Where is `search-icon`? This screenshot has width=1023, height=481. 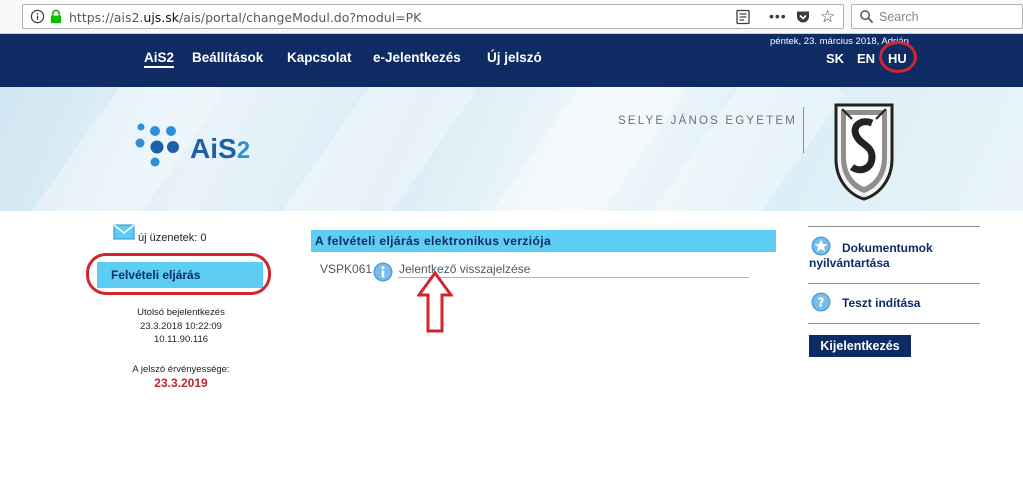
search-icon is located at coordinates (867, 17).